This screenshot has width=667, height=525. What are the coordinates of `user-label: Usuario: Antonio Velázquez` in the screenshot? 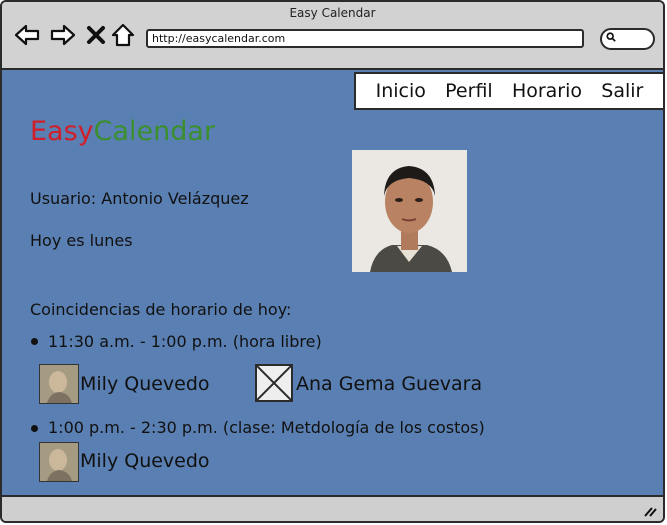 It's located at (139, 198).